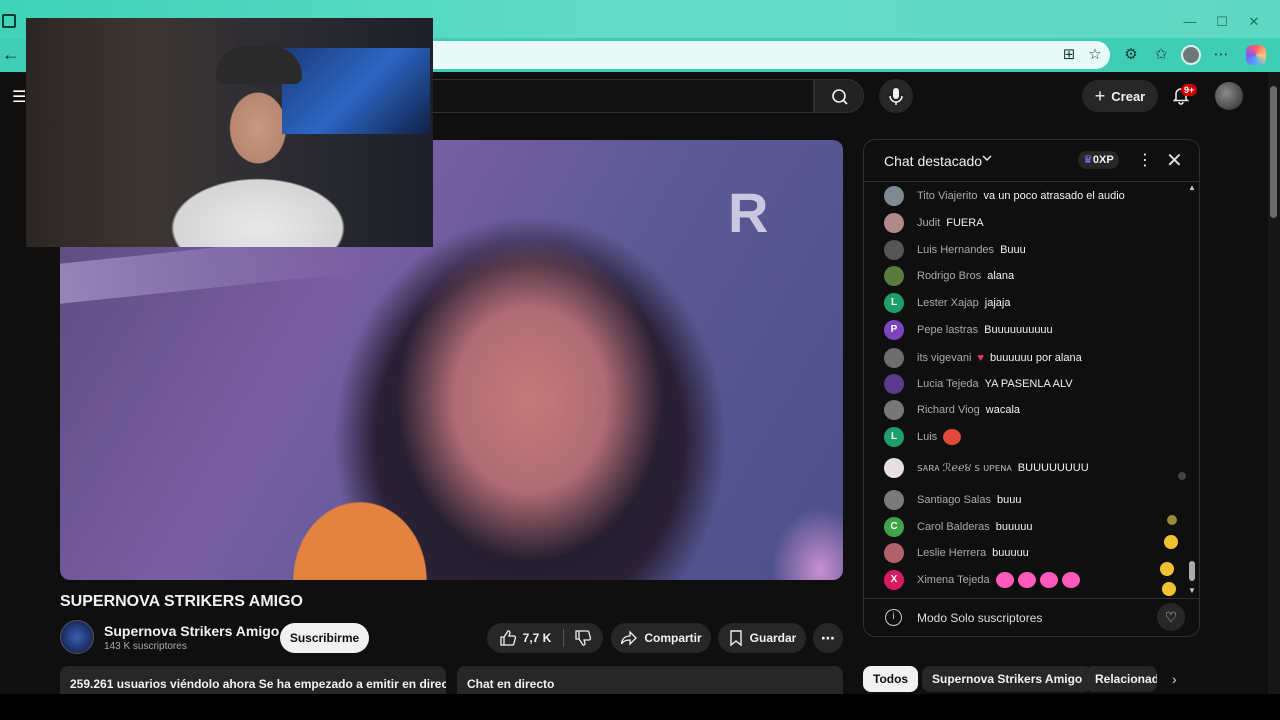 Image resolution: width=1280 pixels, height=720 pixels. I want to click on chat-author-name: Carol Balderas, so click(953, 527).